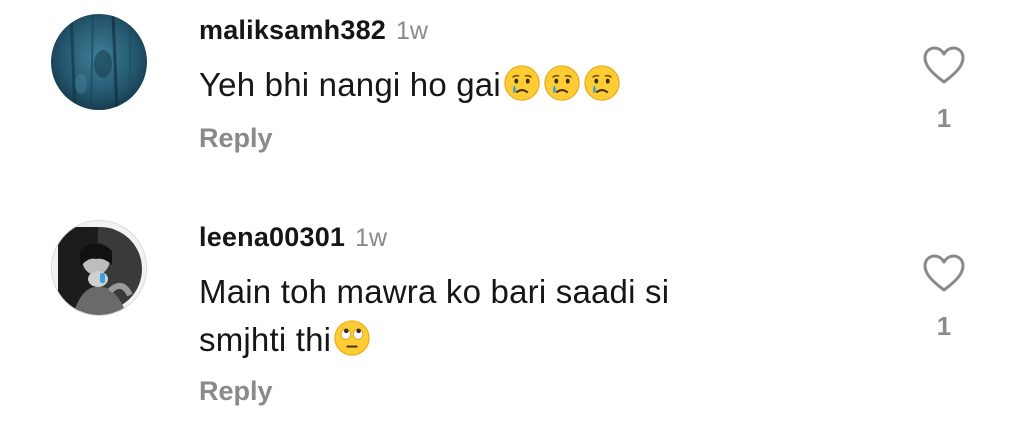 This screenshot has width=1024, height=427. What do you see at coordinates (292, 30) in the screenshot?
I see `username: maliksamh382` at bounding box center [292, 30].